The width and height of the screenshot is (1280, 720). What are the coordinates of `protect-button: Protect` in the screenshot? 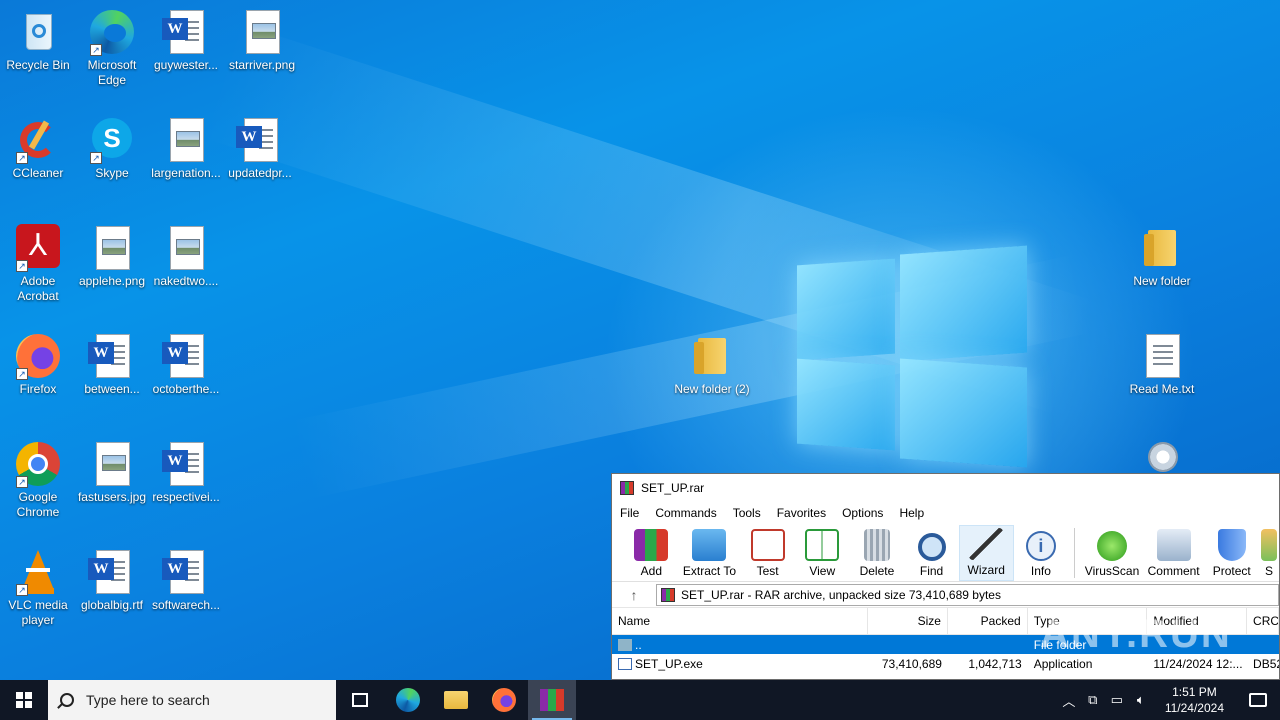 It's located at (1231, 553).